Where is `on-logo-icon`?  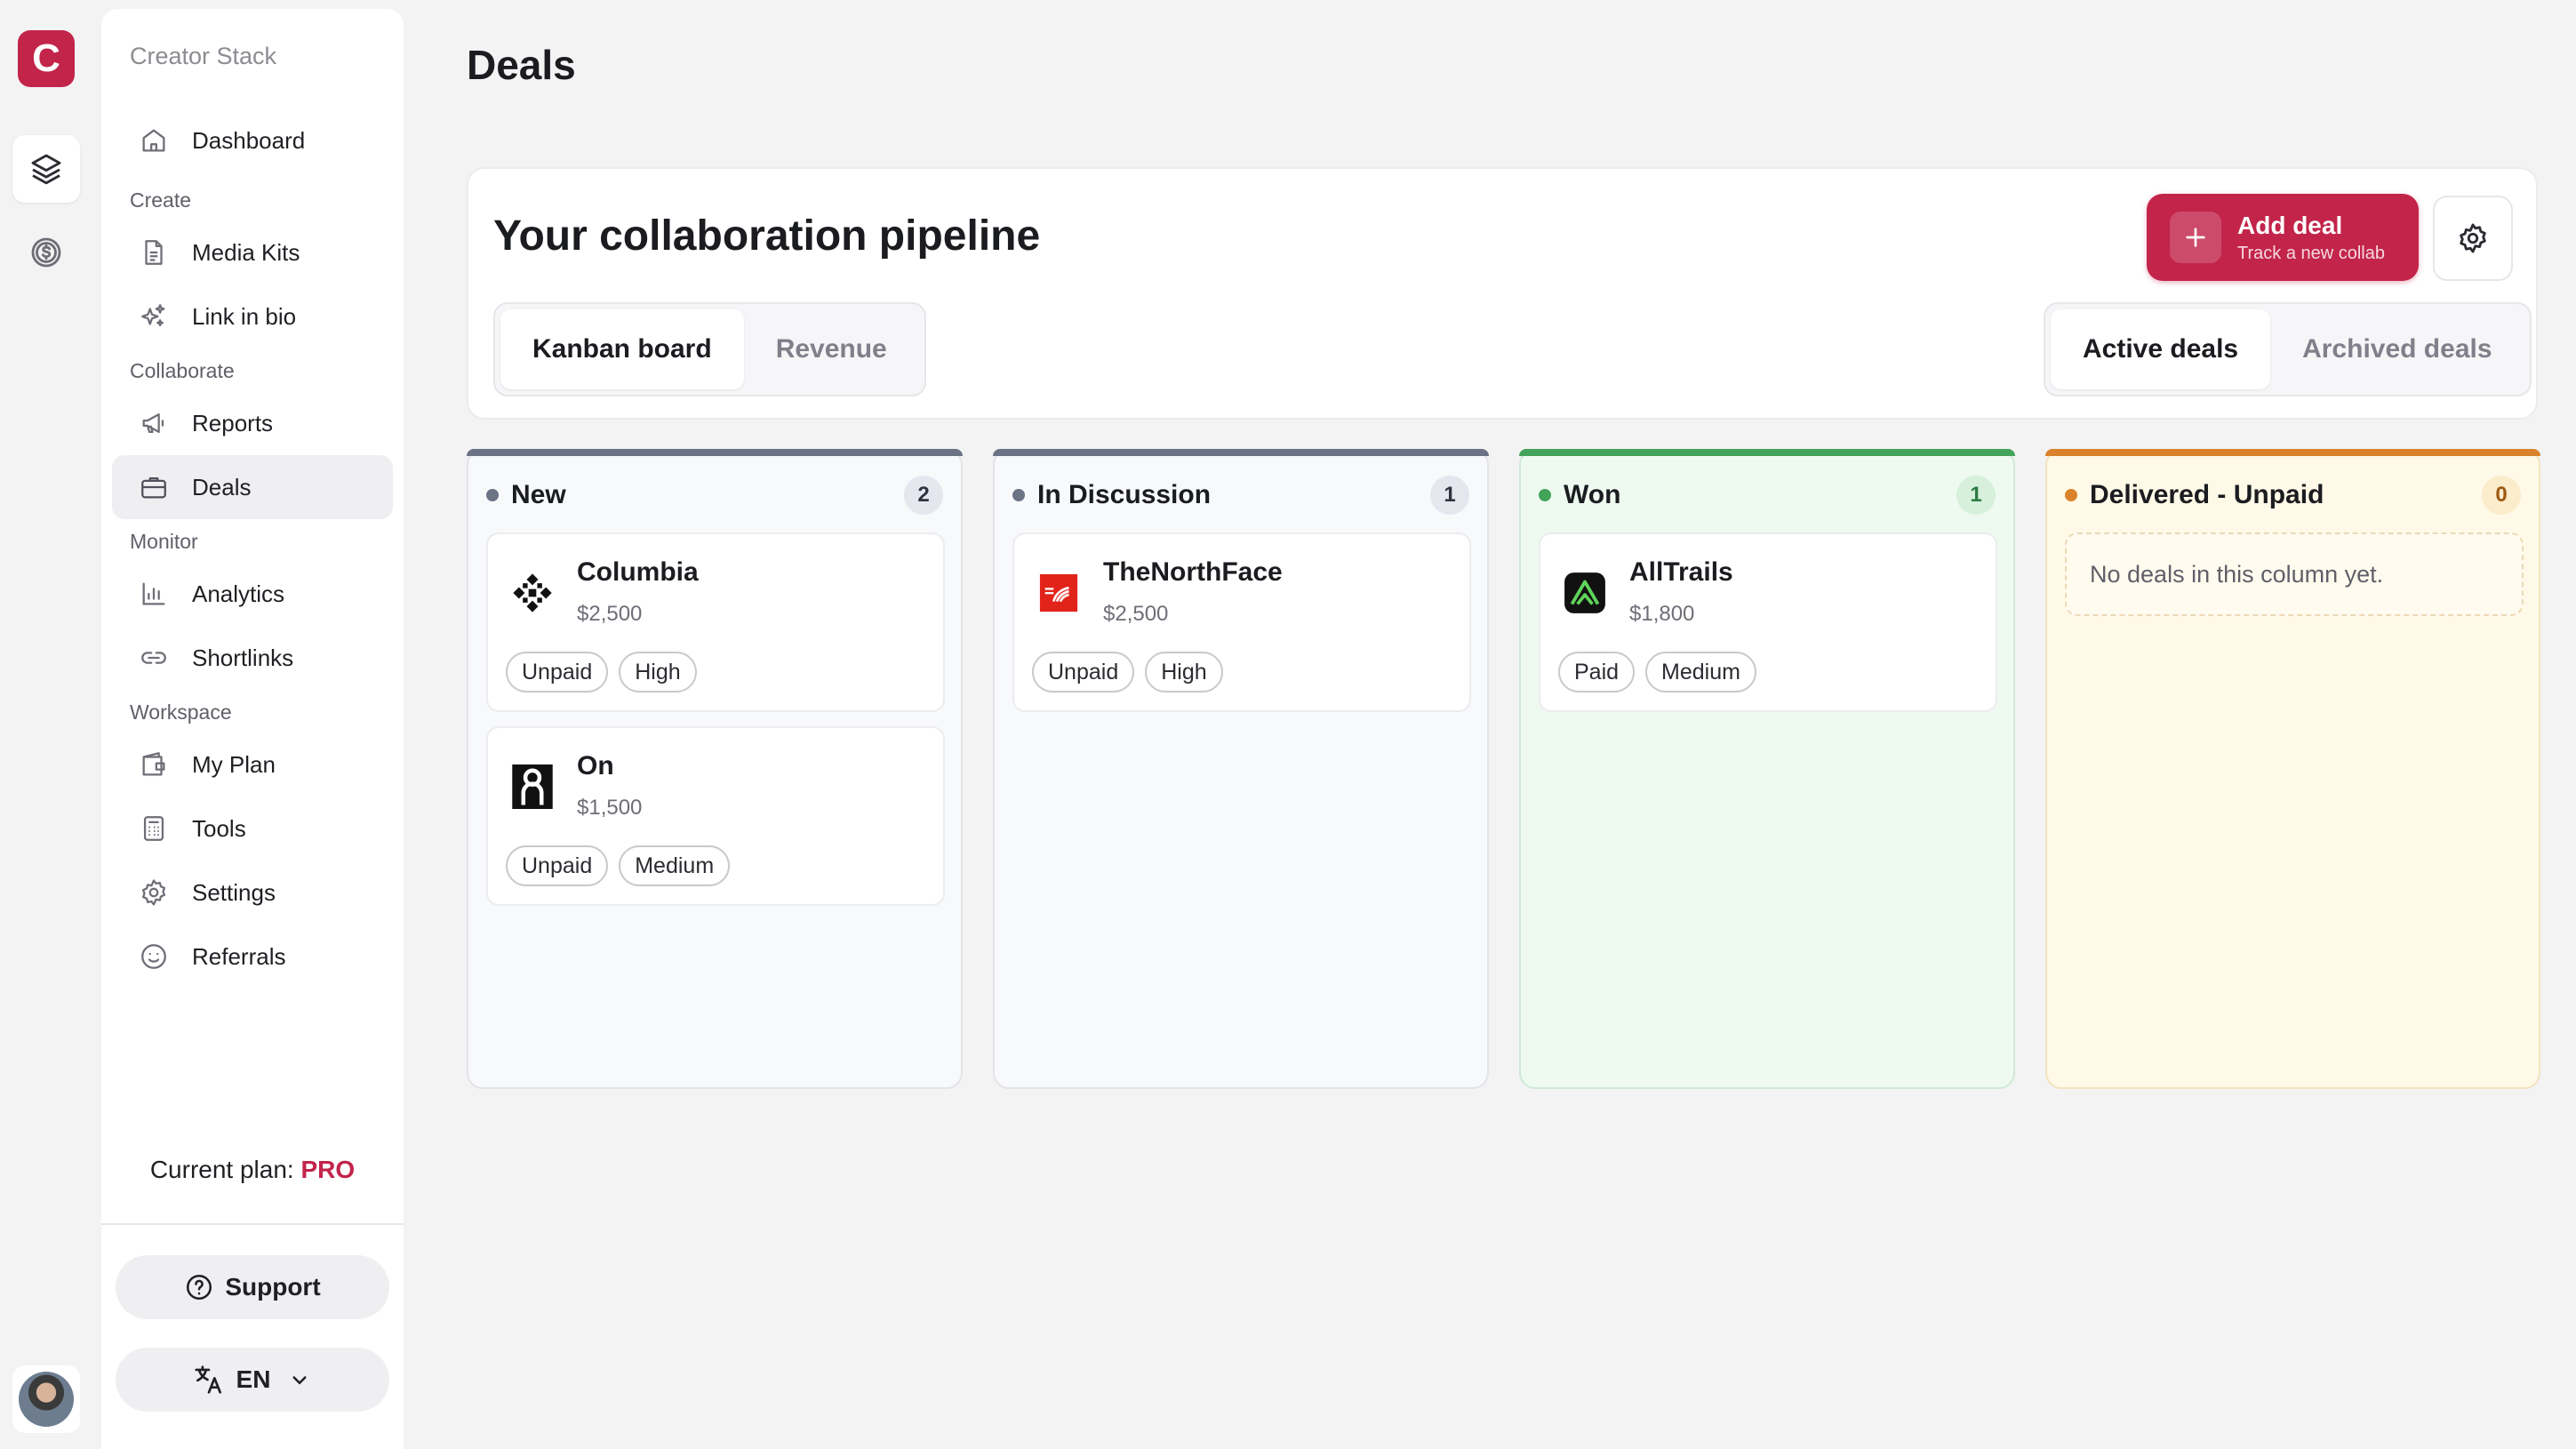
on-logo-icon is located at coordinates (532, 786).